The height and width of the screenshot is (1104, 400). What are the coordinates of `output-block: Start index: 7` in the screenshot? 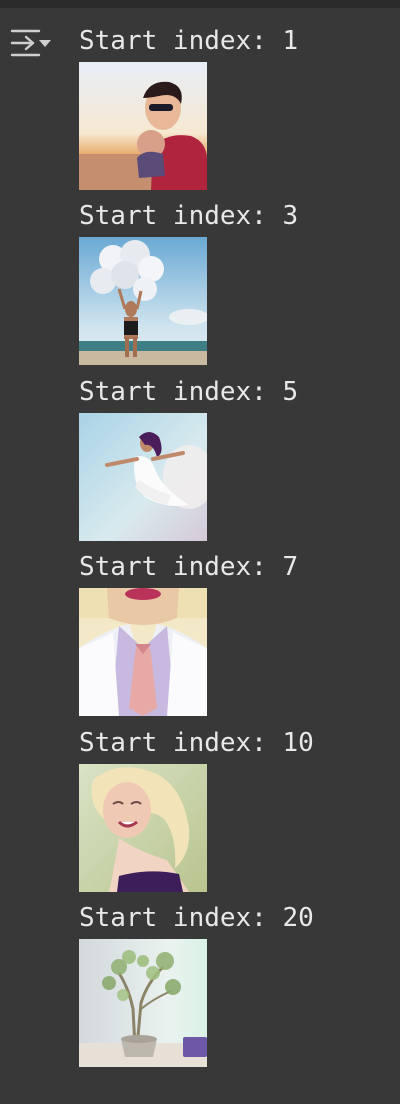 It's located at (229, 635).